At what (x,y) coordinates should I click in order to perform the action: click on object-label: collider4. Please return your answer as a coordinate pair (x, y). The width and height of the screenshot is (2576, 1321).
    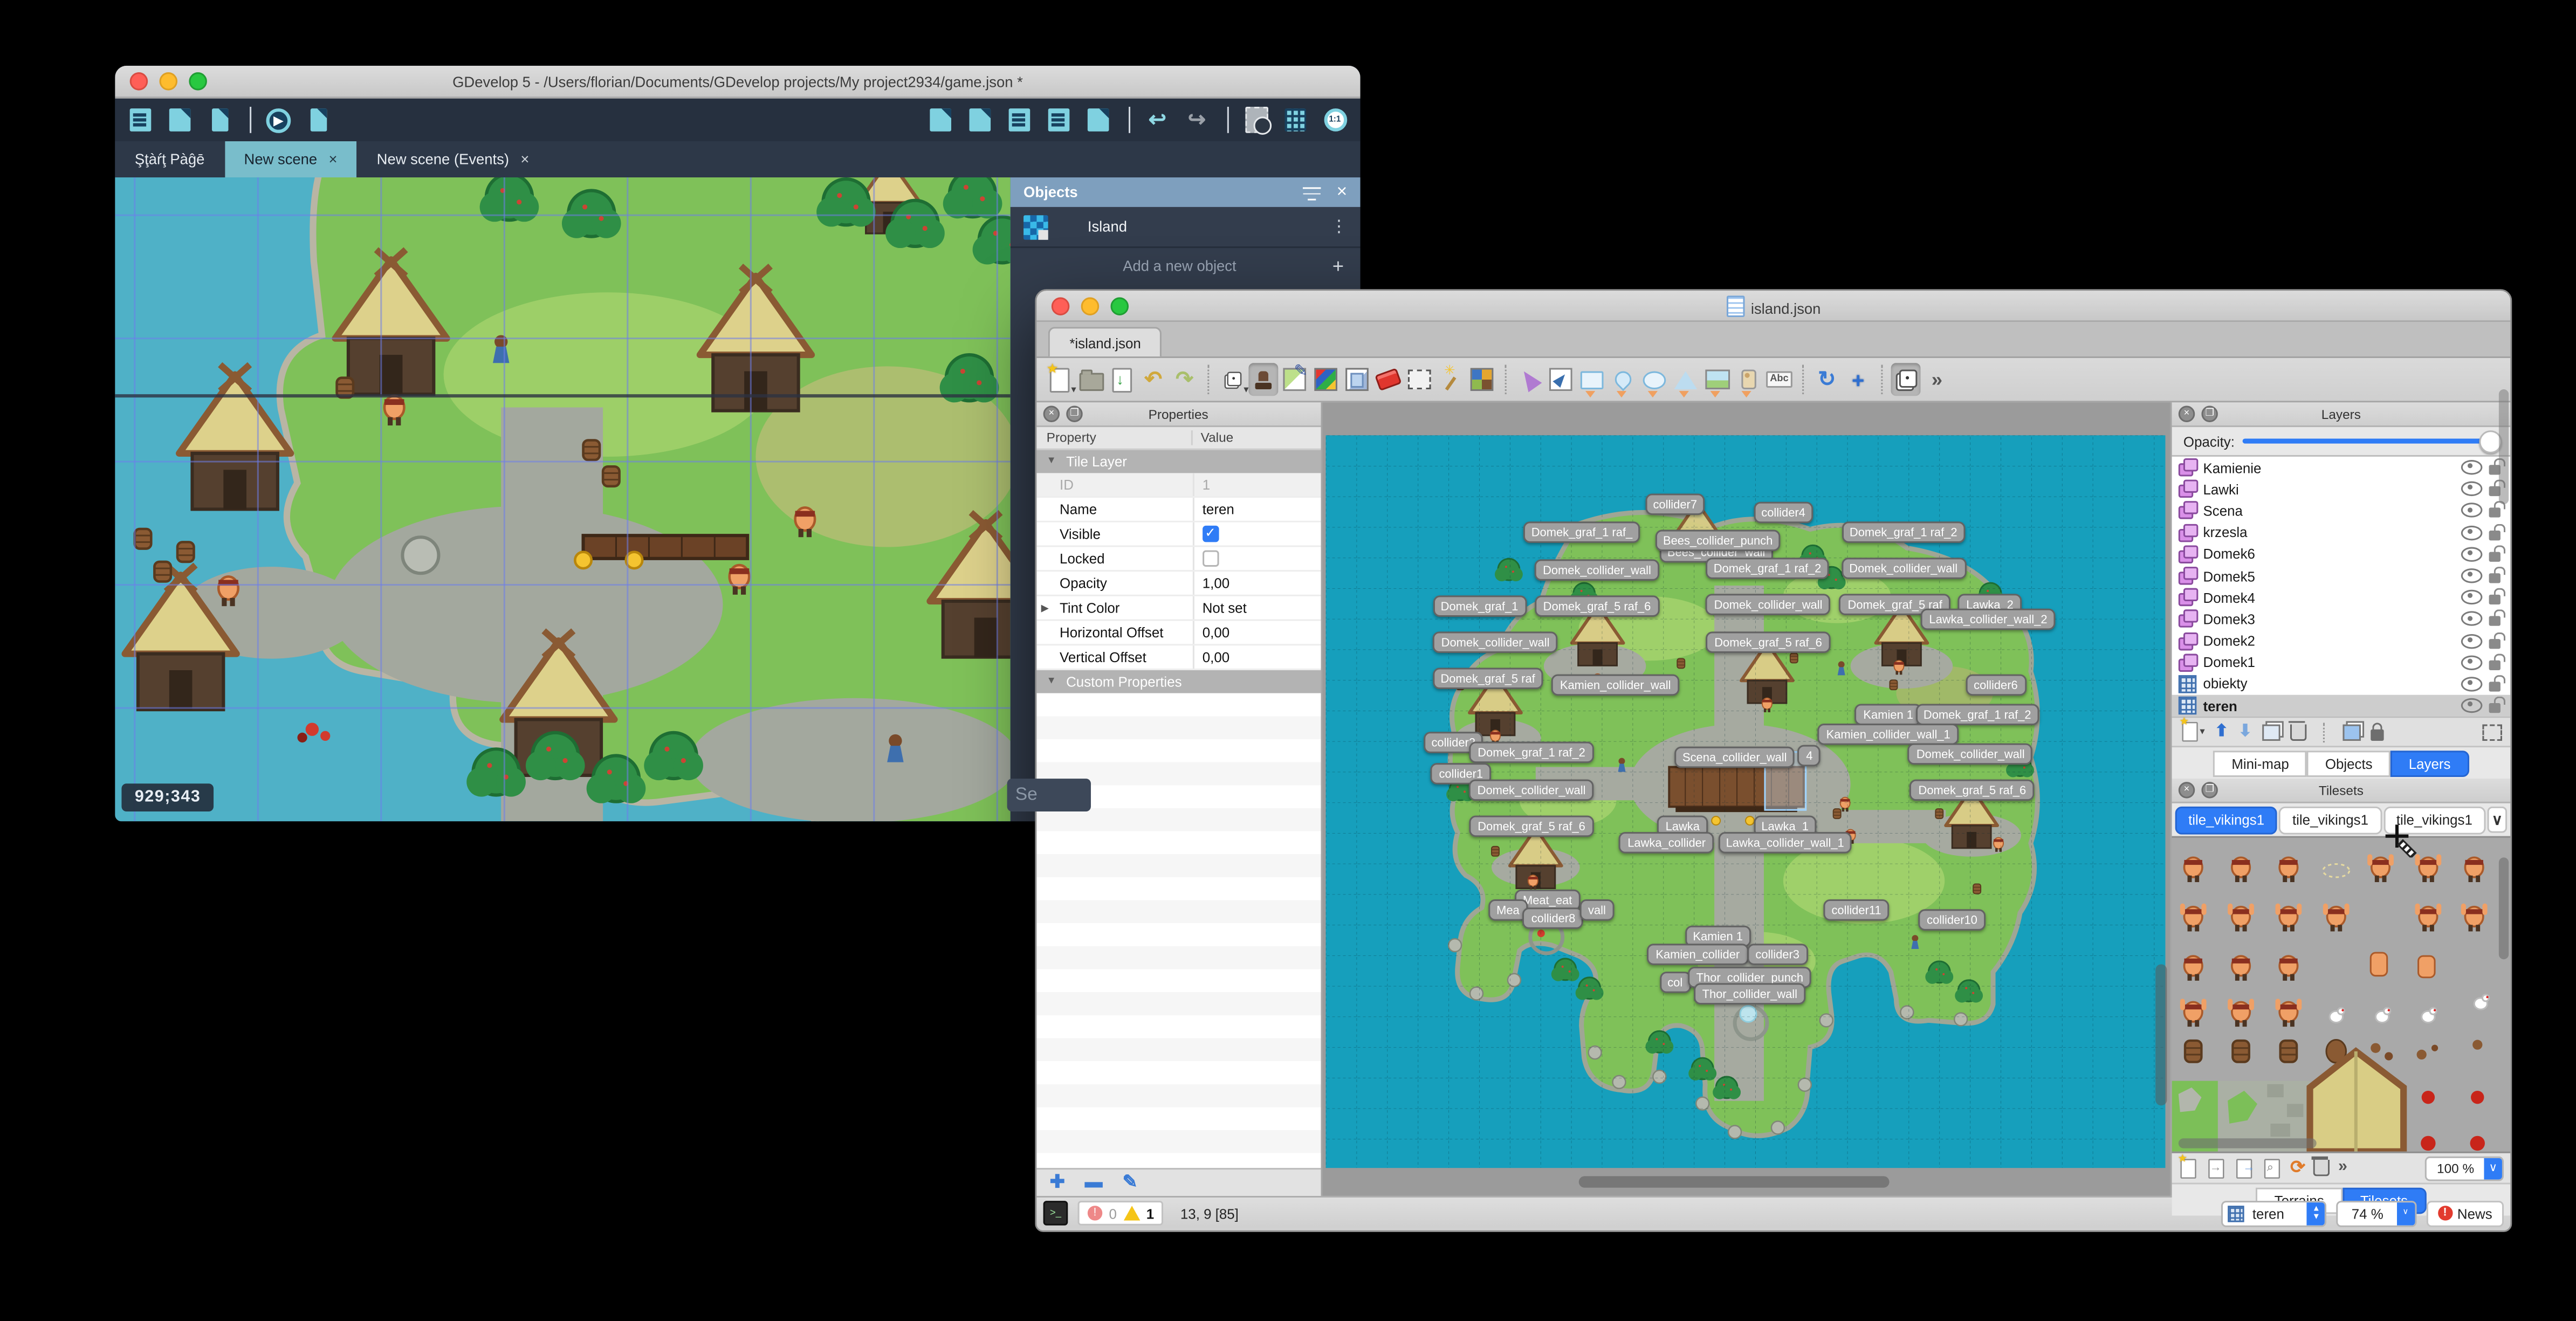
    Looking at the image, I should click on (1783, 512).